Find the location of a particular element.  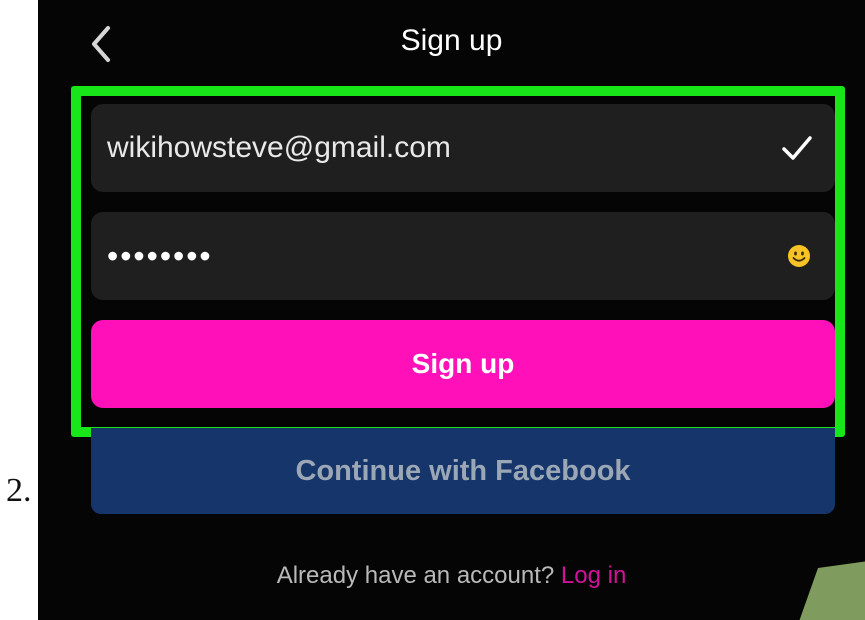

signup-button: Sign up is located at coordinates (463, 364).